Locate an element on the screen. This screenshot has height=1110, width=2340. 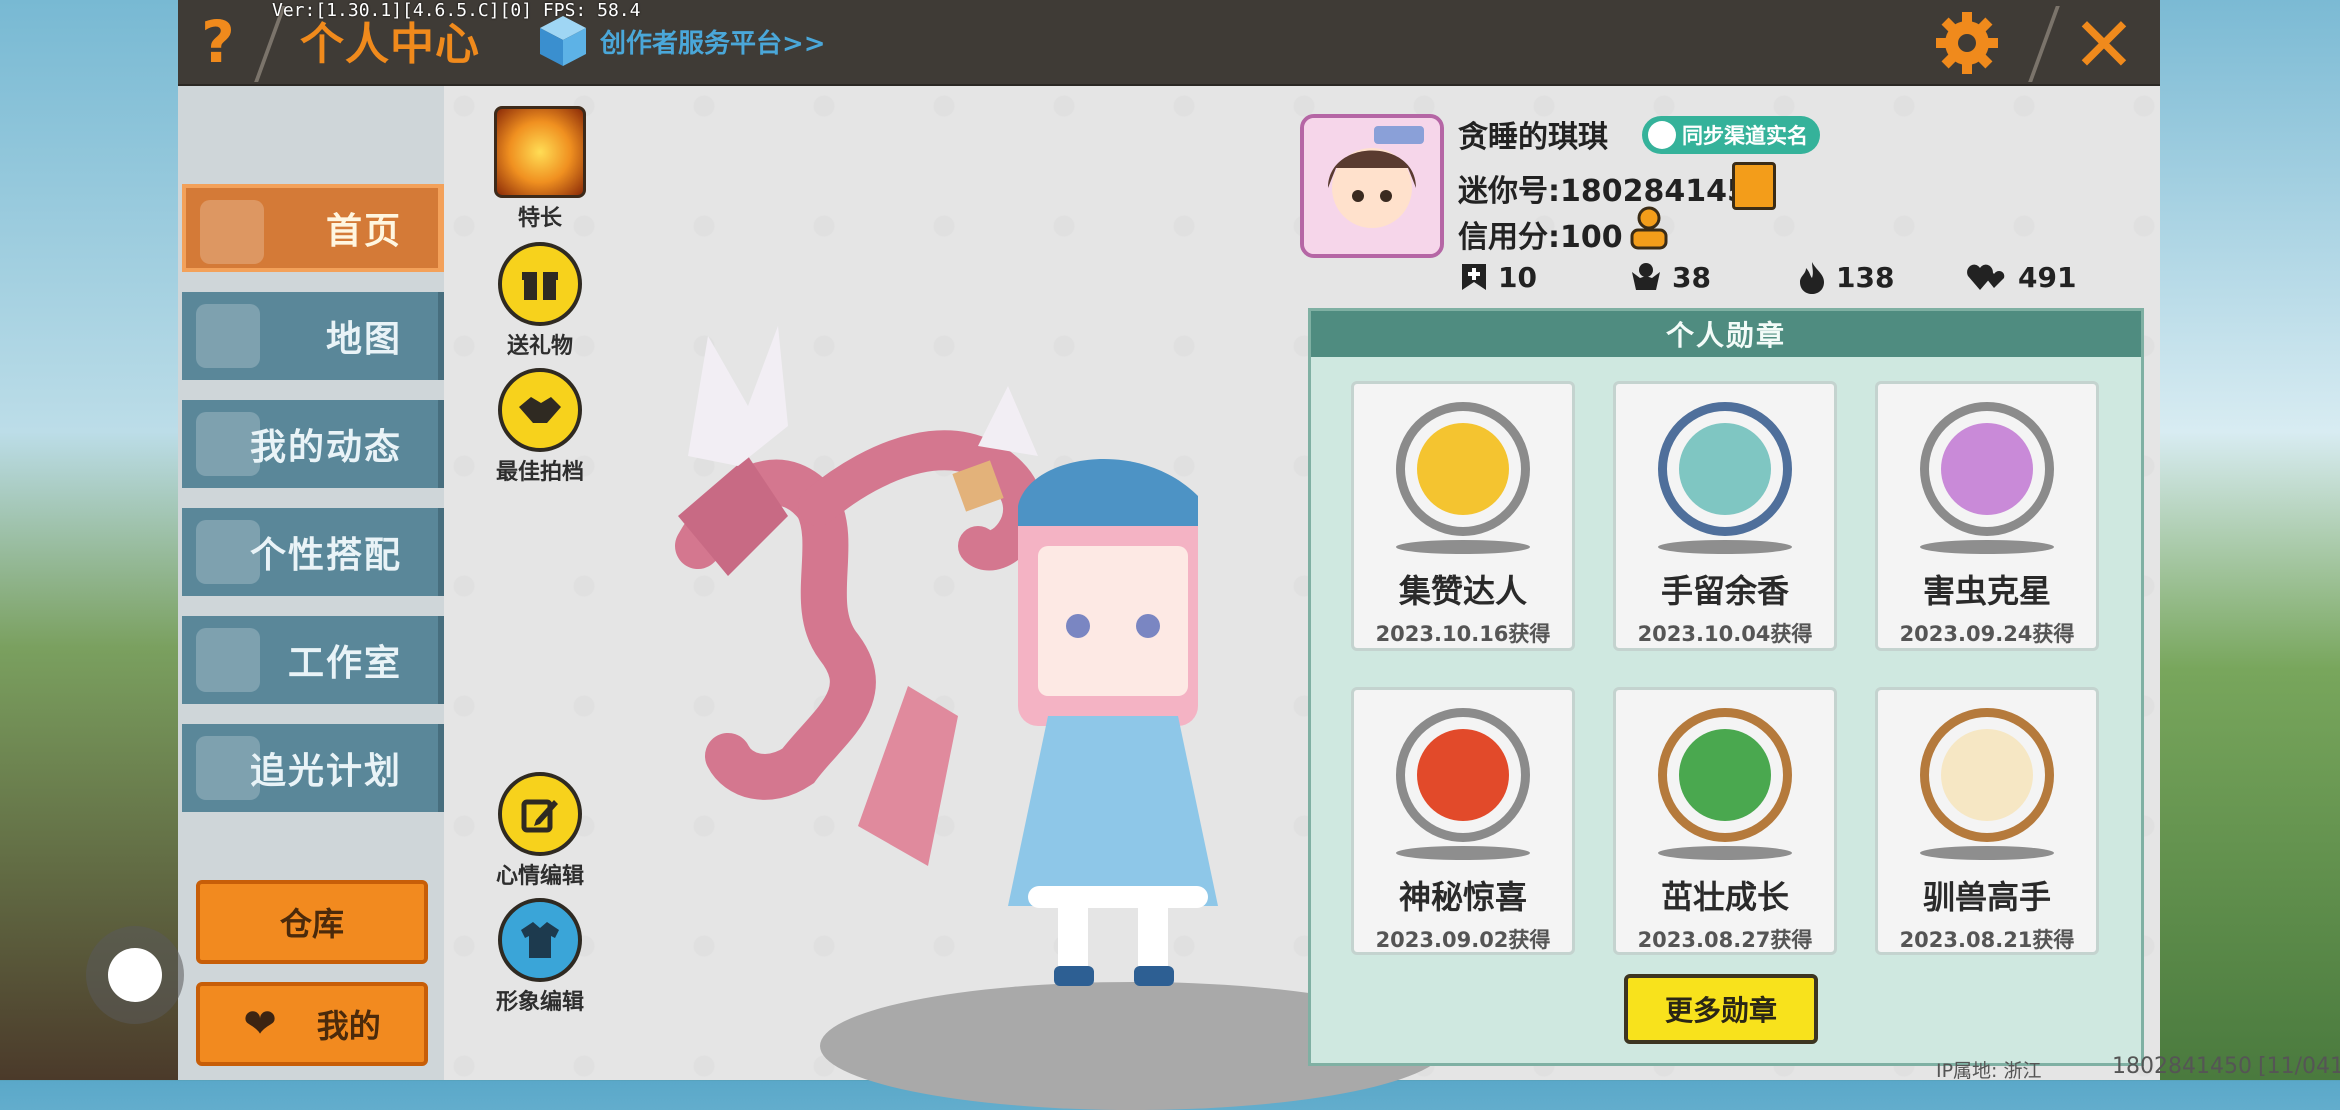
medal-date: 2023.10.16获得 is located at coordinates (1463, 634).